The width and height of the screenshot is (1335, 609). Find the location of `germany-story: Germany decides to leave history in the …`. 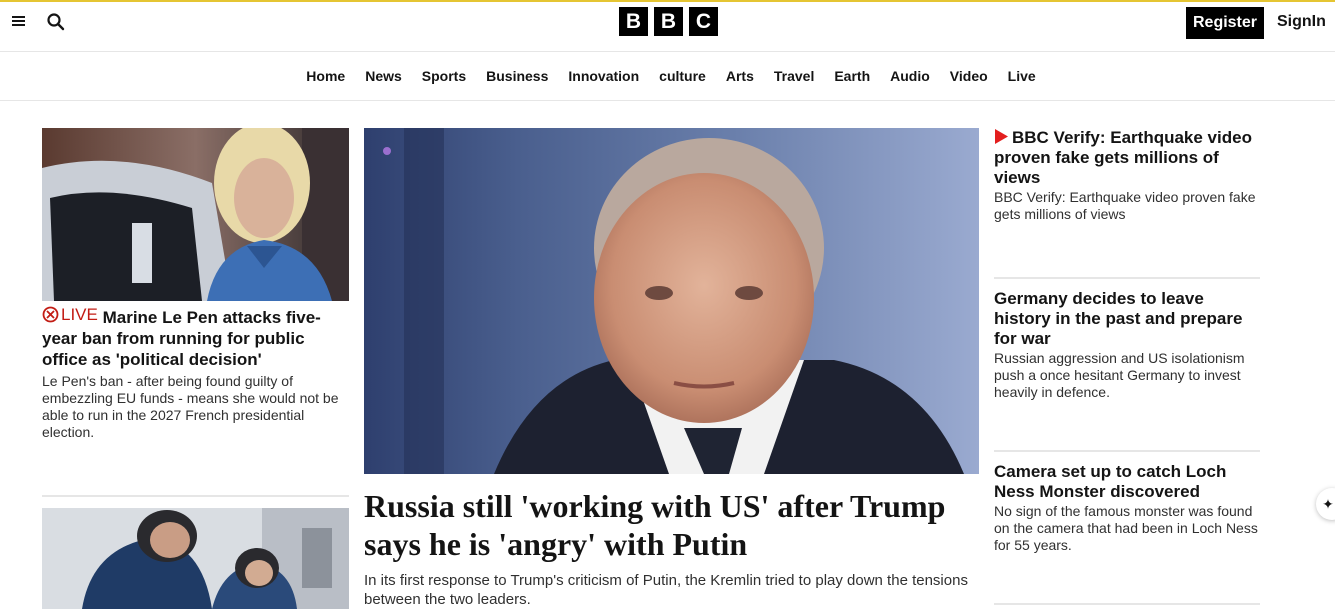

germany-story: Germany decides to leave history in the … is located at coordinates (1127, 345).